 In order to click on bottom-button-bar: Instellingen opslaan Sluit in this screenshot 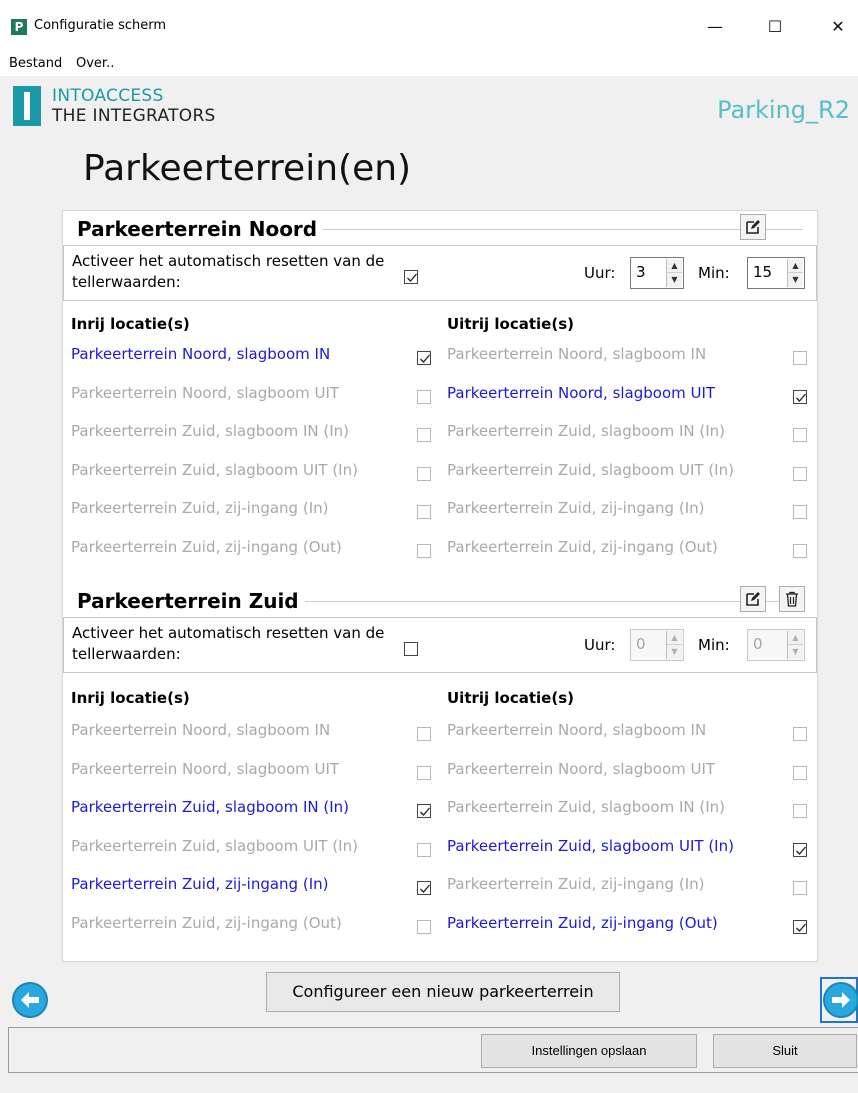, I will do `click(433, 1050)`.